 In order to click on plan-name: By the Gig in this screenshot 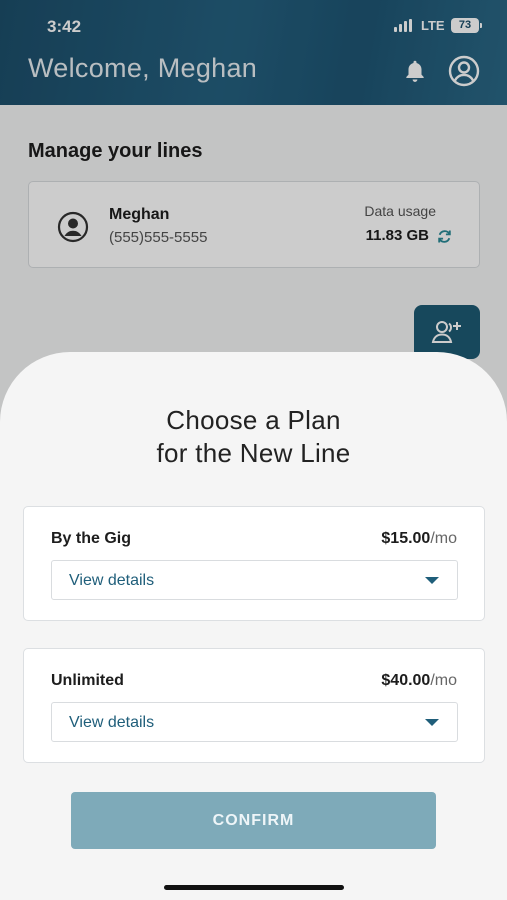, I will do `click(91, 538)`.